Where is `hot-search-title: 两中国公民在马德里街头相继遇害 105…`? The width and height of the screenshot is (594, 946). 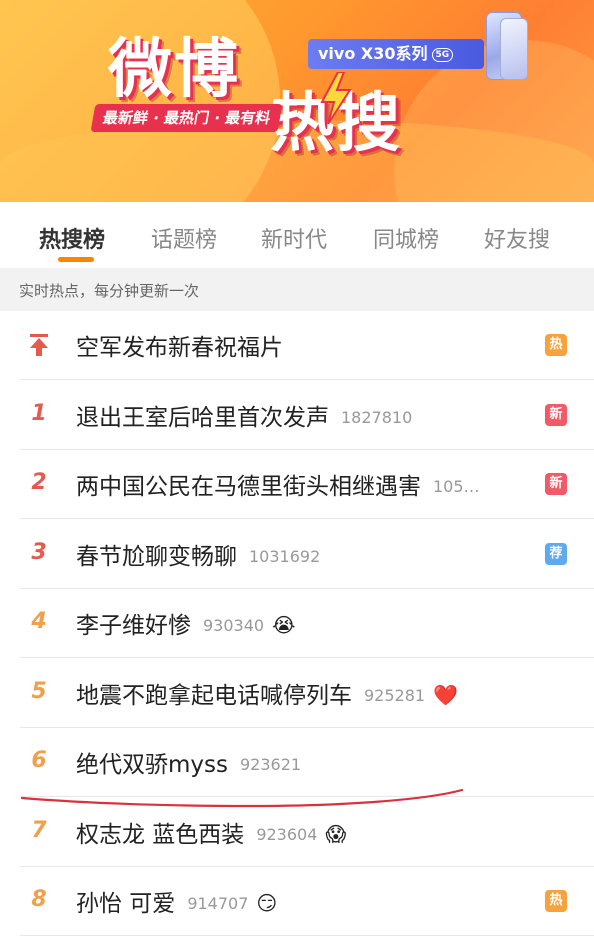 hot-search-title: 两中国公民在马德里街头相继遇害 105… is located at coordinates (278, 484).